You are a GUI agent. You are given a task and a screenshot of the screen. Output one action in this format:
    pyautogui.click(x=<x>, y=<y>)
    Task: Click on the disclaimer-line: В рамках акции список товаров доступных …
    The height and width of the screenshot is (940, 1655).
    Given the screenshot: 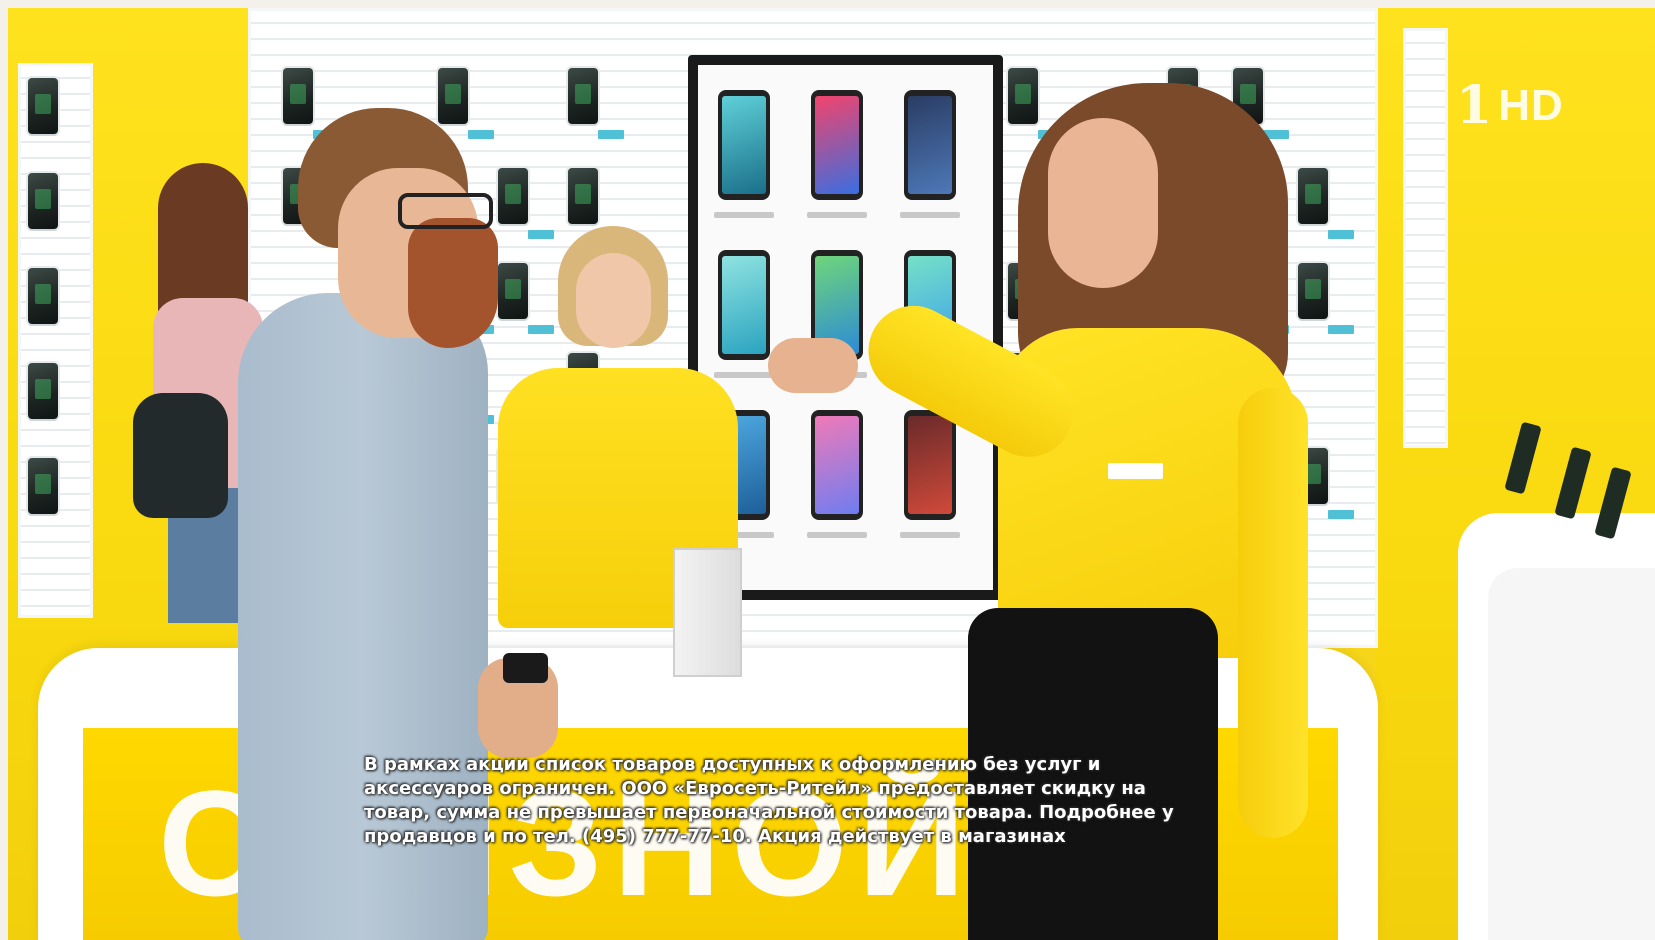 What is the action you would take?
    pyautogui.click(x=732, y=764)
    